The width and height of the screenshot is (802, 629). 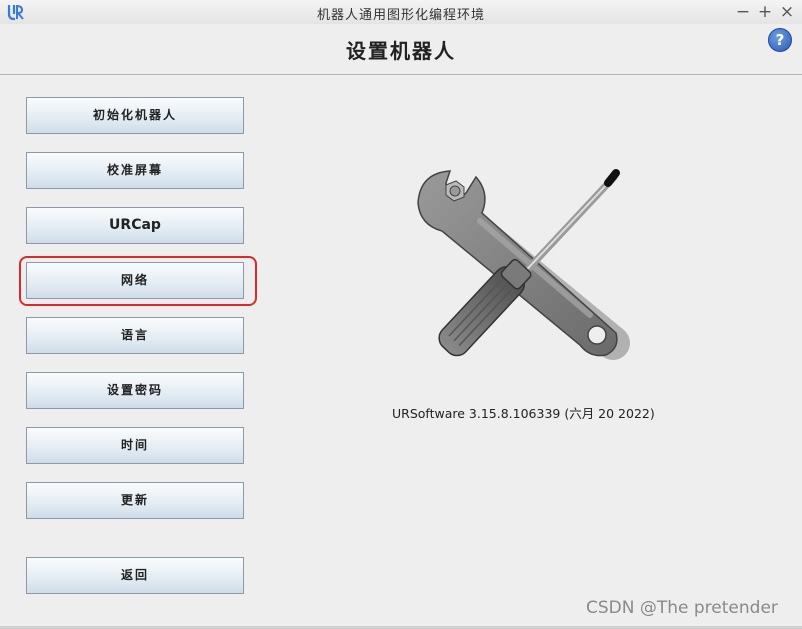 I want to click on back-button: 返回, so click(x=135, y=575).